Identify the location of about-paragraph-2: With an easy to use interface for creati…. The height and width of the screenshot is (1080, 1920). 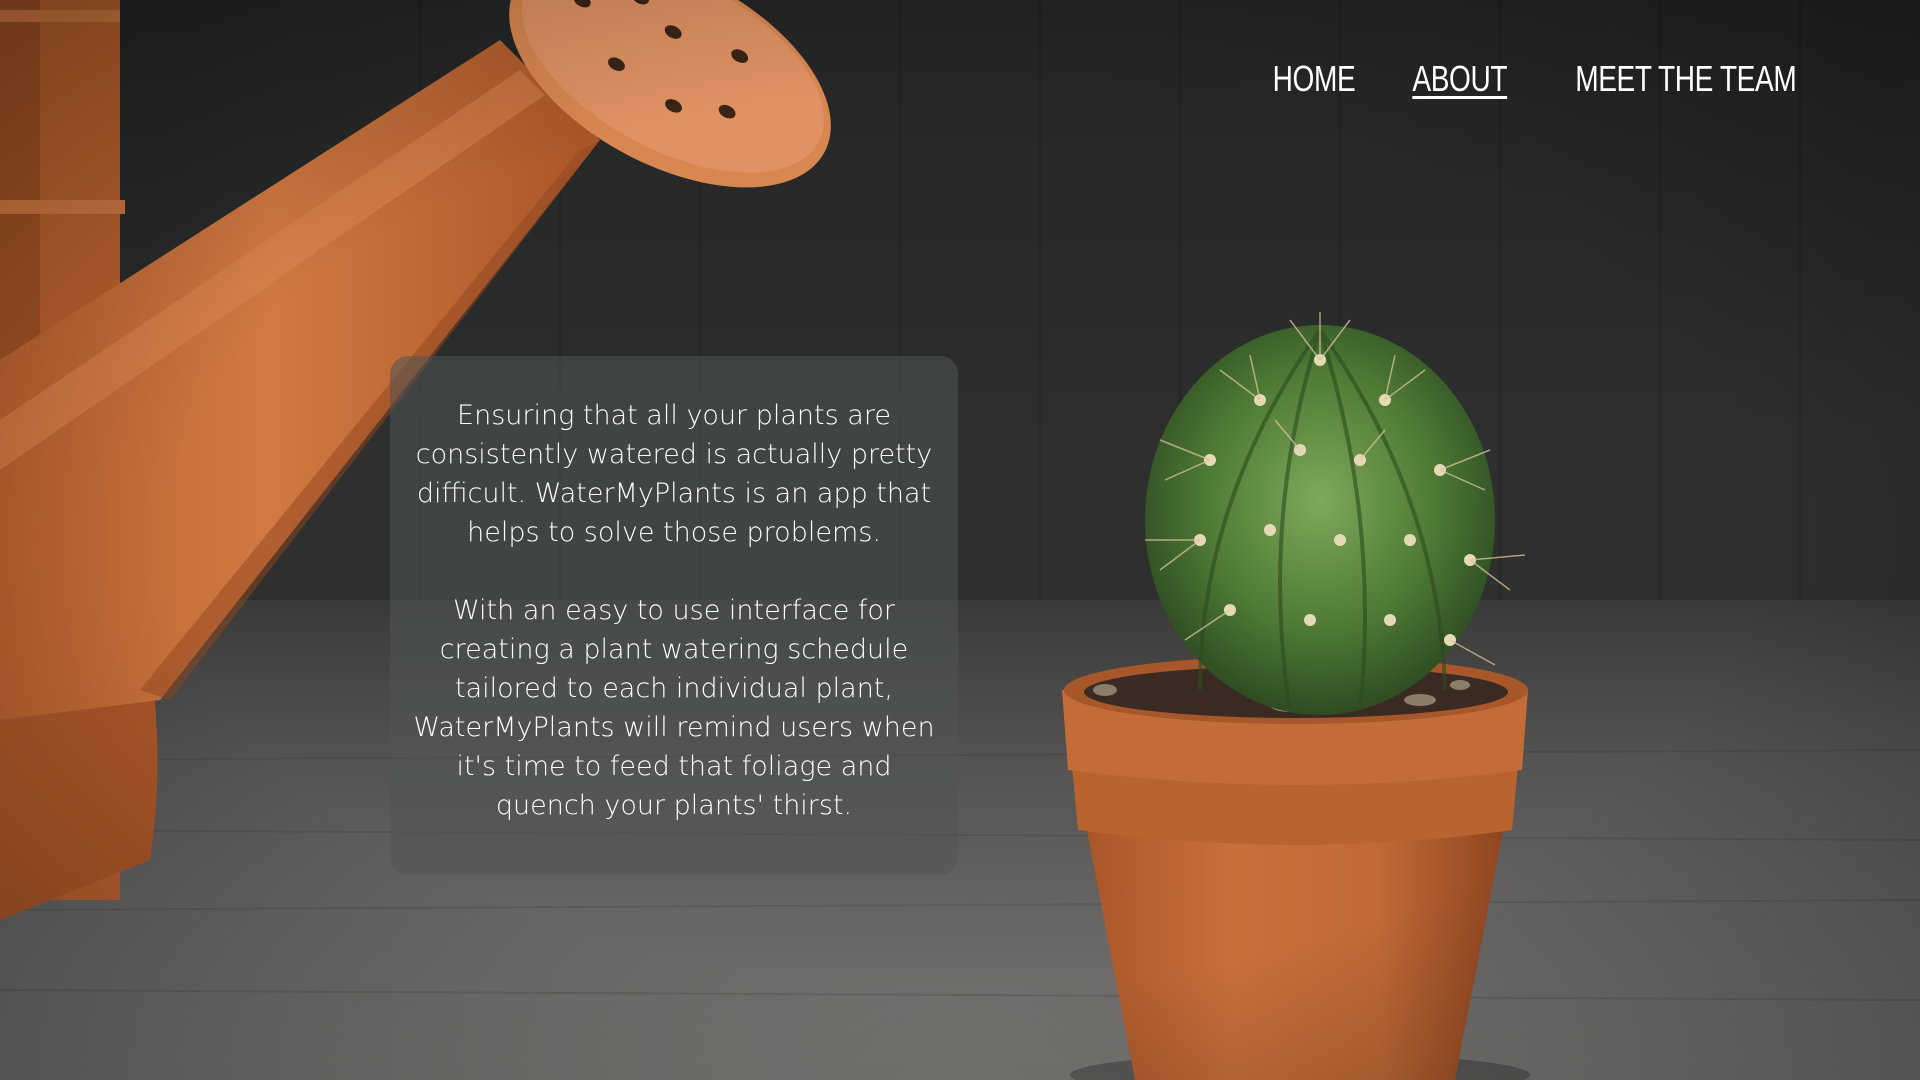
(674, 708).